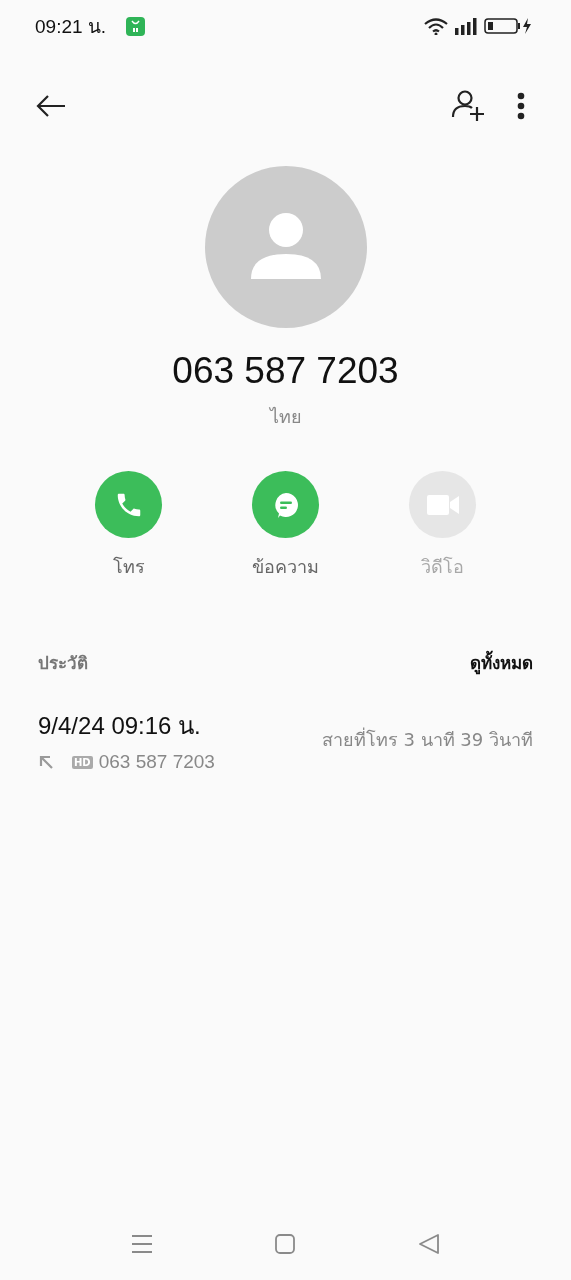  Describe the element at coordinates (141, 1244) in the screenshot. I see `menu-icon` at that location.